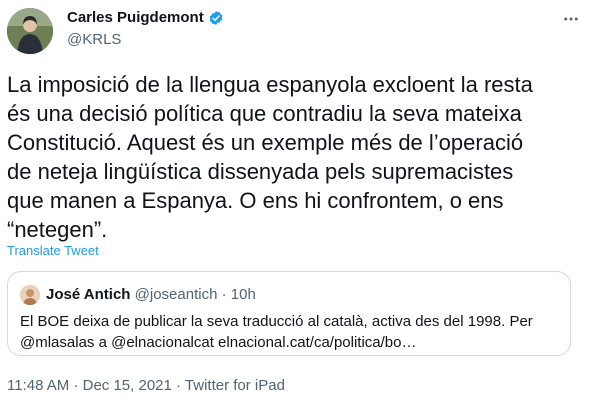  What do you see at coordinates (38, 385) in the screenshot?
I see `tweet-time: 11:48 AM` at bounding box center [38, 385].